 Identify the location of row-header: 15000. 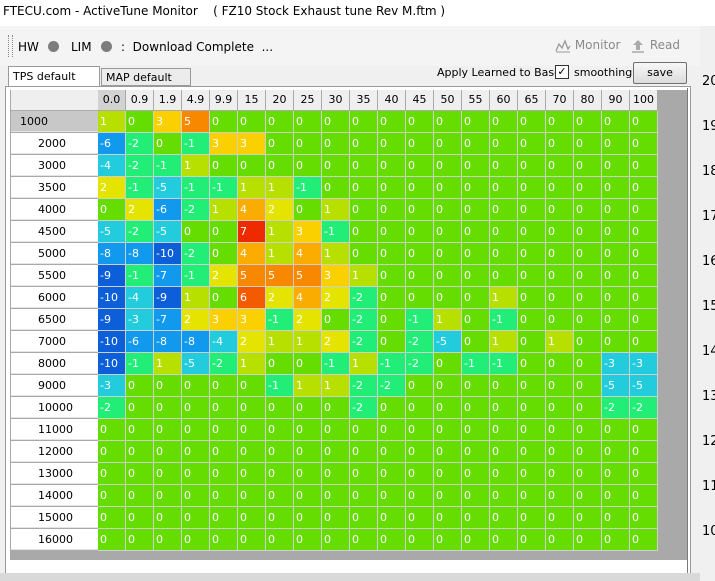
(54, 517).